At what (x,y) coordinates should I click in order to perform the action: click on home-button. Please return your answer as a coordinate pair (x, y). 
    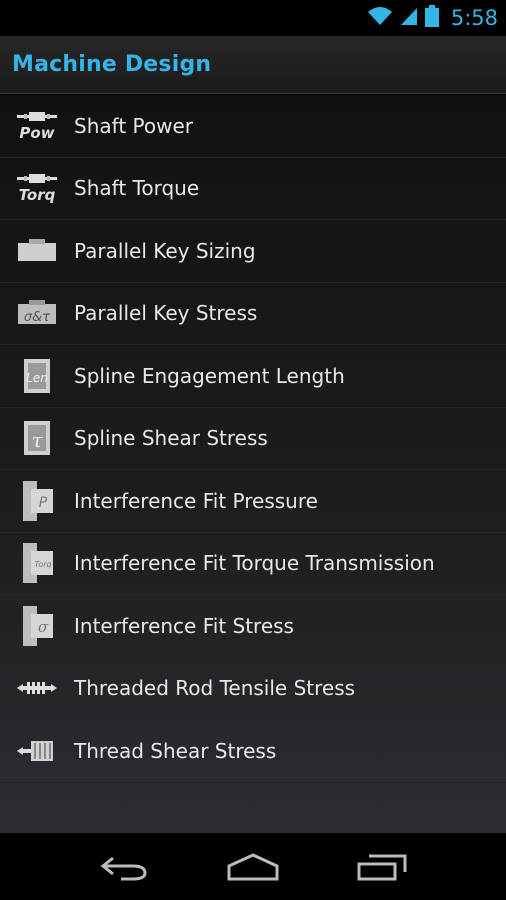
    Looking at the image, I should click on (253, 867).